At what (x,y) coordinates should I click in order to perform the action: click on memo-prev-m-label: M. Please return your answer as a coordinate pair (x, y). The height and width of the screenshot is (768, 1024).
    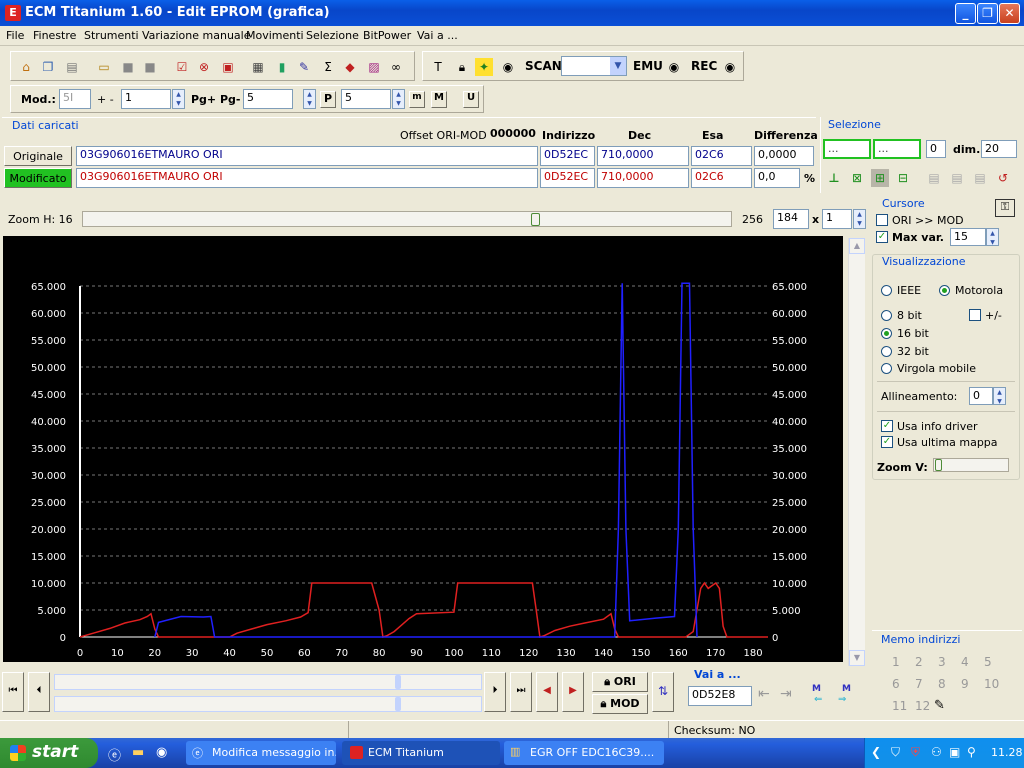
    Looking at the image, I should click on (816, 689).